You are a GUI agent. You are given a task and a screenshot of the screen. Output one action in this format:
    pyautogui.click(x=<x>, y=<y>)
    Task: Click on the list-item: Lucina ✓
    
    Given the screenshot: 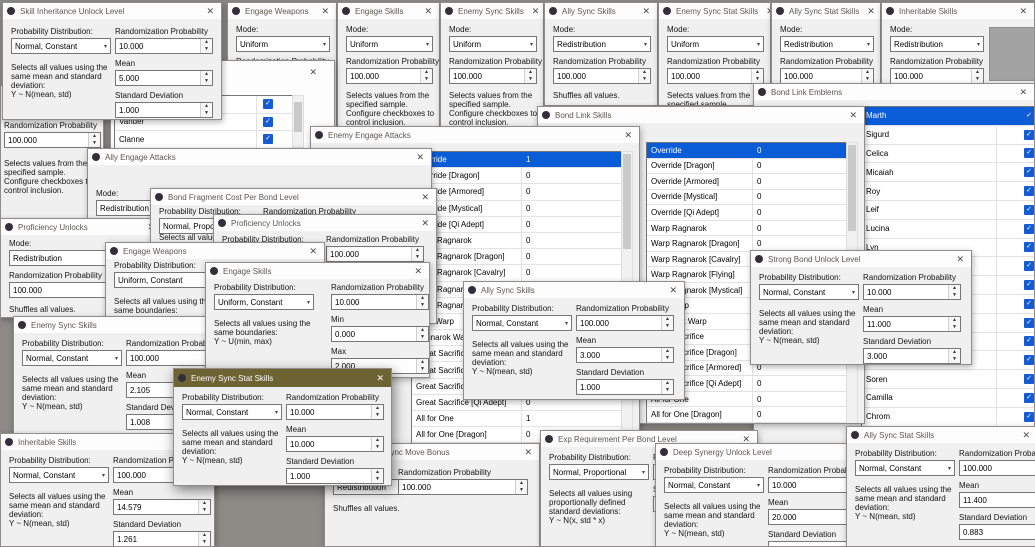 What is the action you would take?
    pyautogui.click(x=948, y=229)
    